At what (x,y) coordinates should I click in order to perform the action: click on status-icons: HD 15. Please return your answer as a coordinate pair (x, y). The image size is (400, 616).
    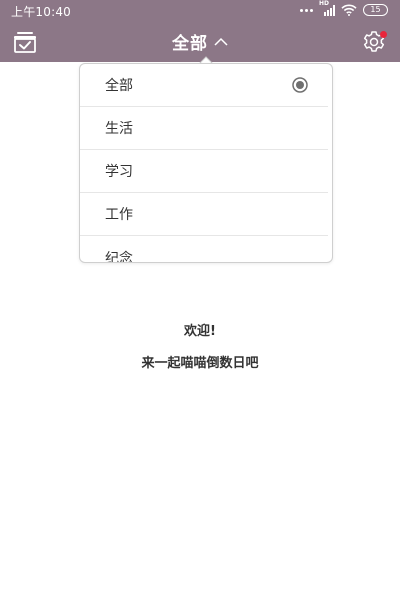
    Looking at the image, I should click on (344, 9).